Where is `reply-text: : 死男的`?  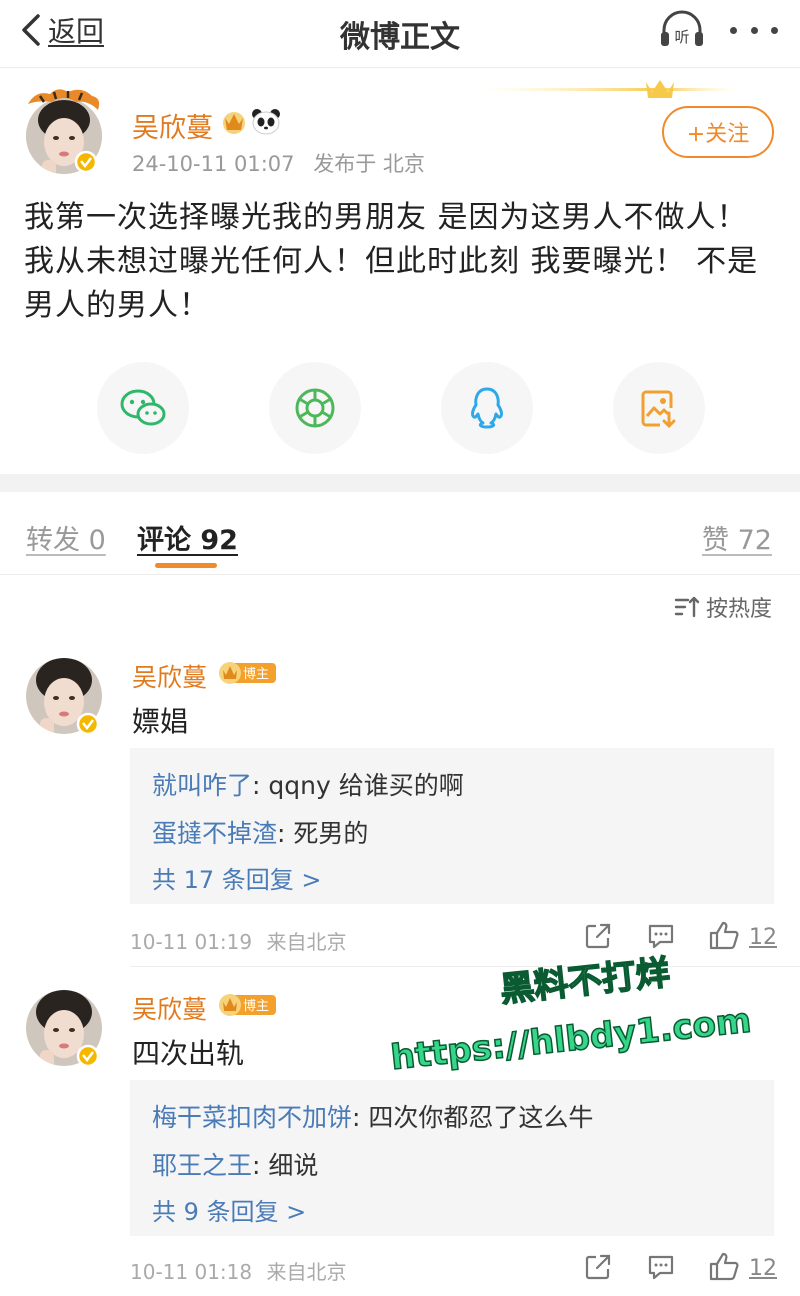 reply-text: : 死男的 is located at coordinates (323, 833).